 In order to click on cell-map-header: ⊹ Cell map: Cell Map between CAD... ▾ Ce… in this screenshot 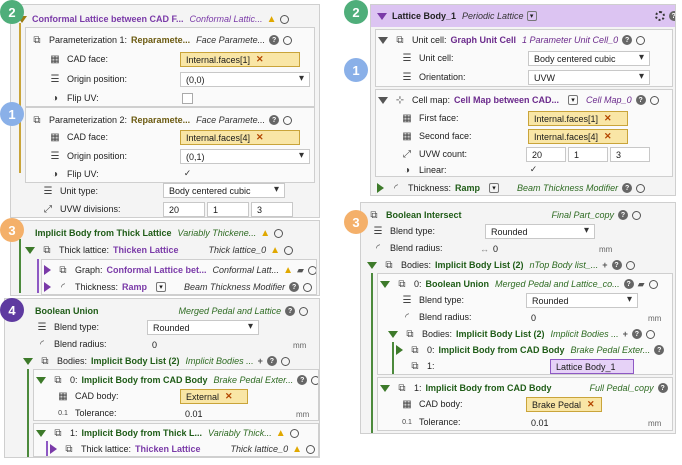, I will do `click(524, 100)`.